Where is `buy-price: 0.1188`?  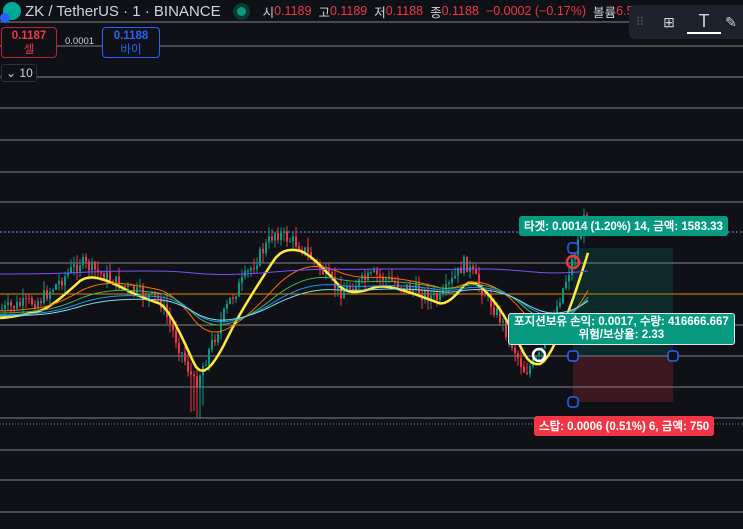 buy-price: 0.1188 is located at coordinates (131, 36).